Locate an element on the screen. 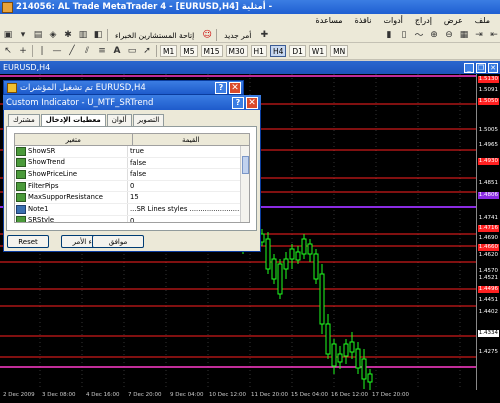 The width and height of the screenshot is (500, 403). parameter-row: SRStyle 0 is located at coordinates (132, 218).